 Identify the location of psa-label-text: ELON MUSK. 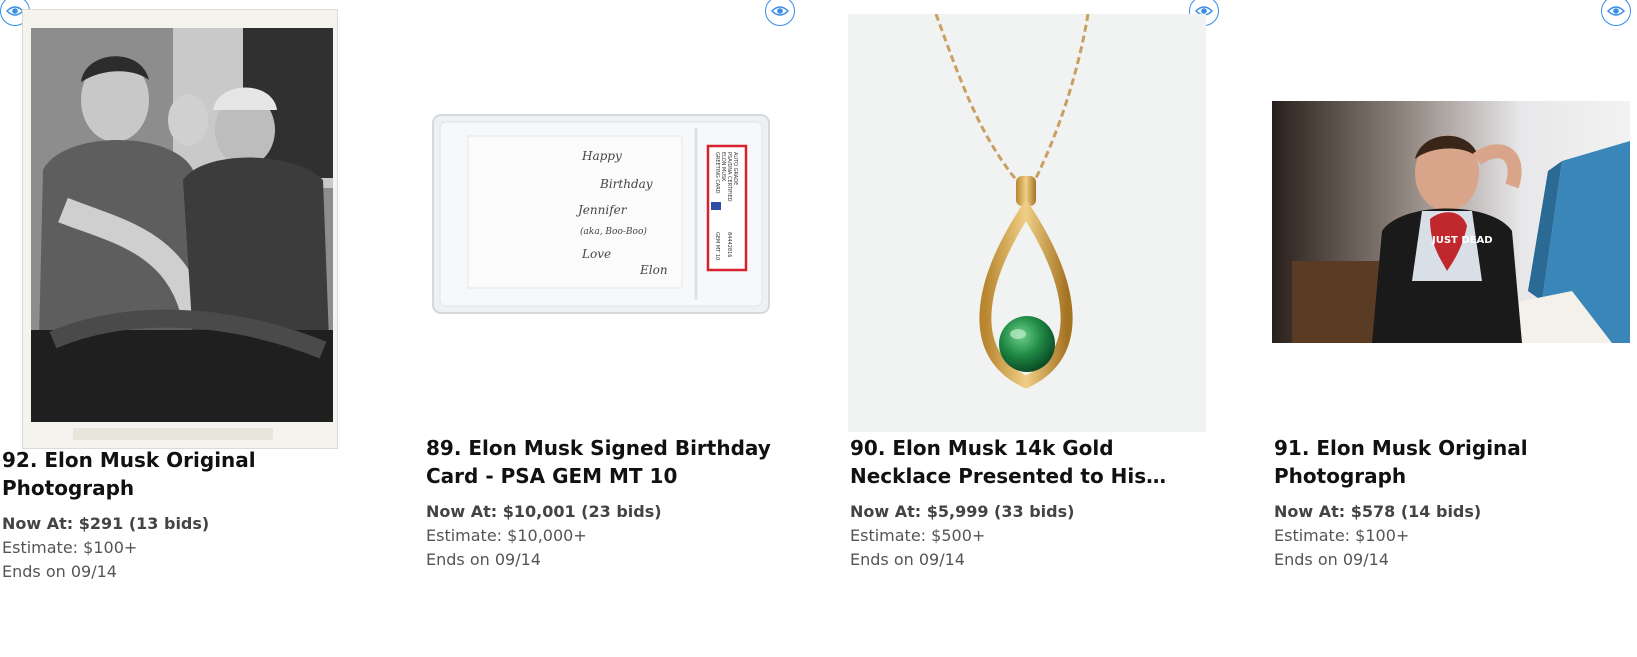
(723, 167).